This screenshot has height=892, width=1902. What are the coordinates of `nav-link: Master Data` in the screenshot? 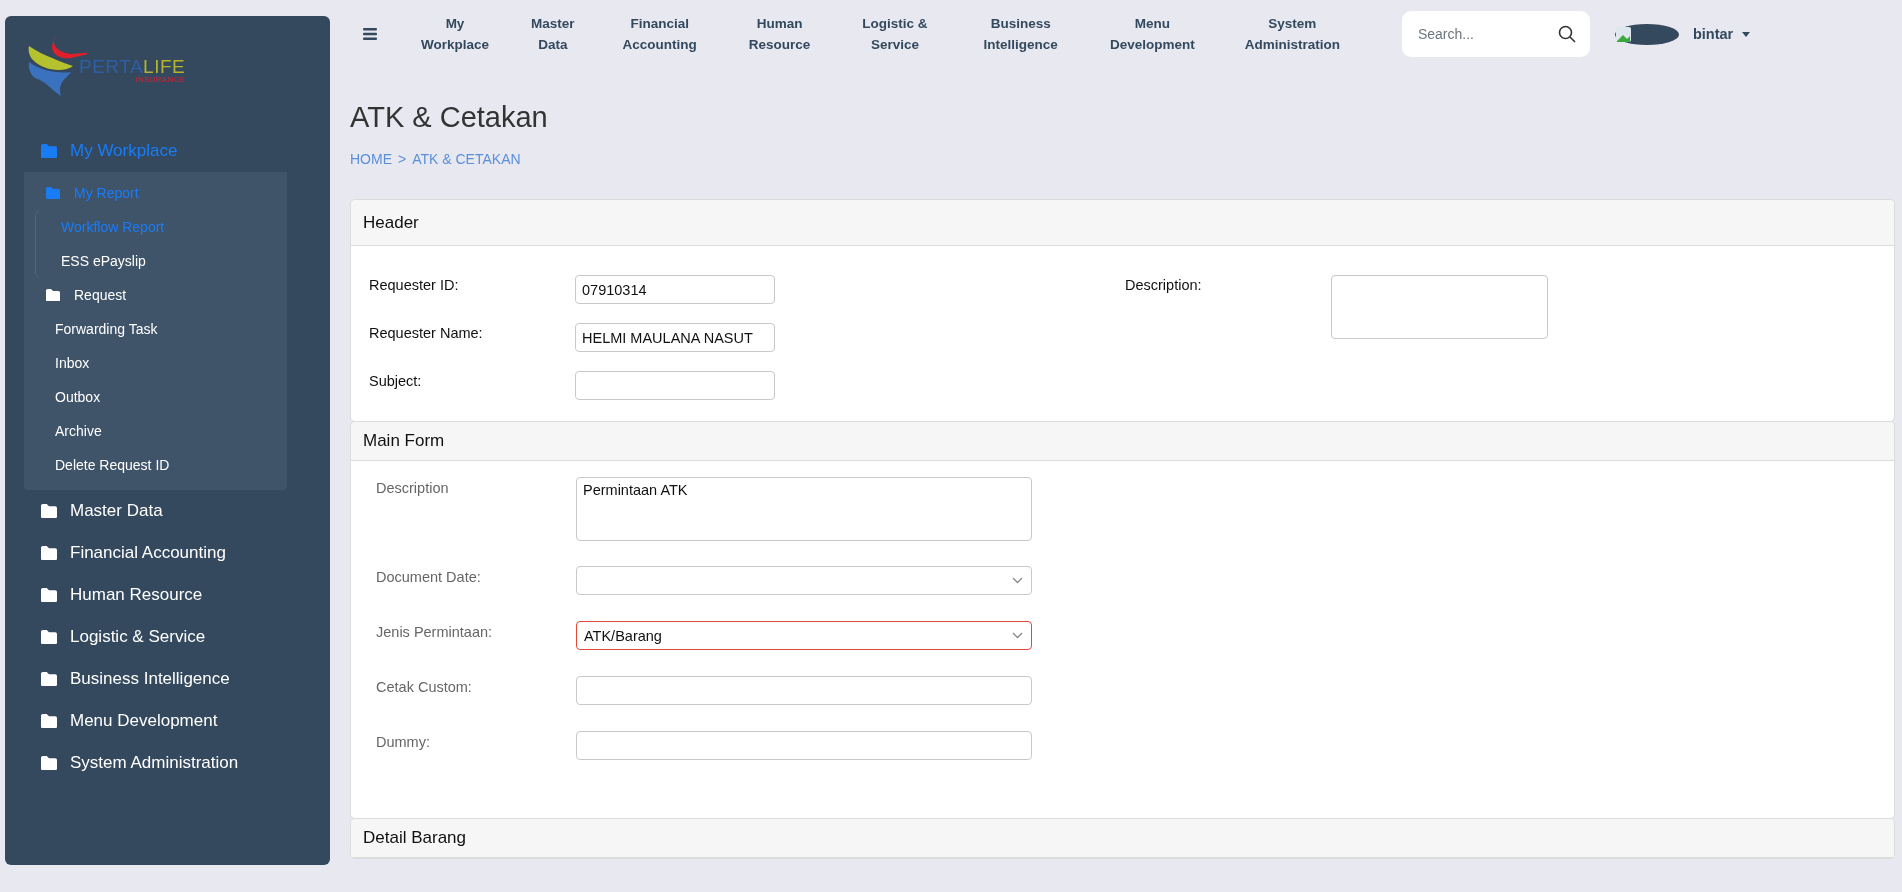 It's located at (553, 34).